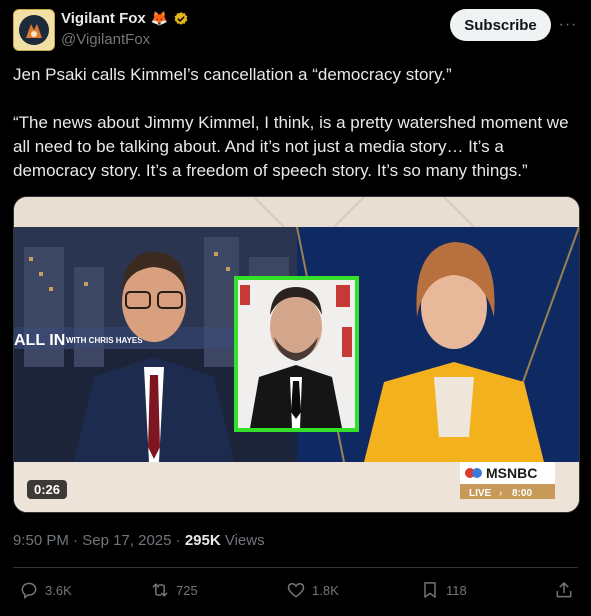  I want to click on views-label: Views, so click(244, 540).